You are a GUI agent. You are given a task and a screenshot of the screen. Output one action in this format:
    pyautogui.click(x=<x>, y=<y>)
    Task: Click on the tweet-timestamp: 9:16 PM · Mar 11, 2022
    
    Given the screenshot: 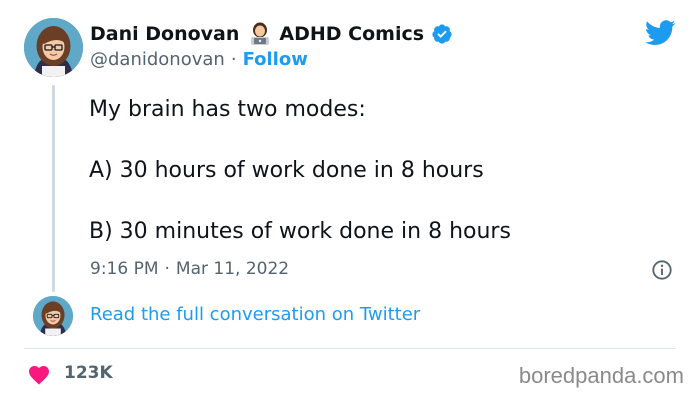 What is the action you would take?
    pyautogui.click(x=189, y=269)
    